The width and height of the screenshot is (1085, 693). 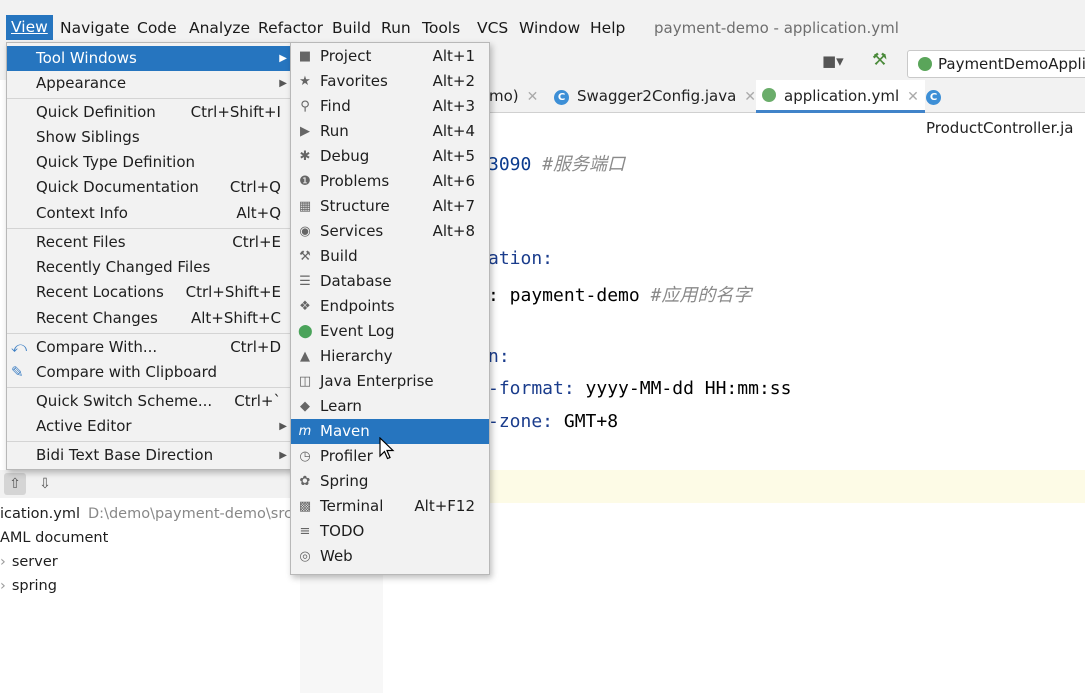 I want to click on tool-window-endpoints: ❖ Endpoints, so click(x=390, y=306).